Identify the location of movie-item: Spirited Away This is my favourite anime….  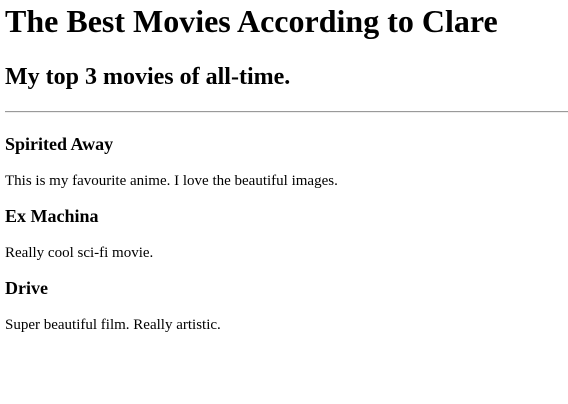
(284, 161).